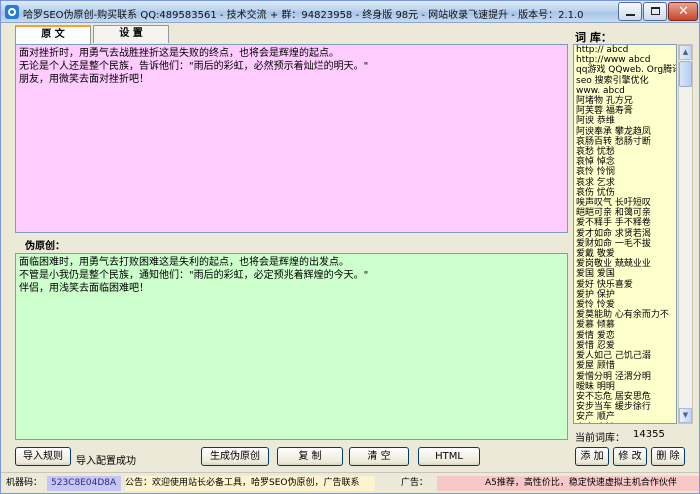 This screenshot has height=494, width=700. I want to click on dictionary-scrollbar: ▲ ▼, so click(685, 234).